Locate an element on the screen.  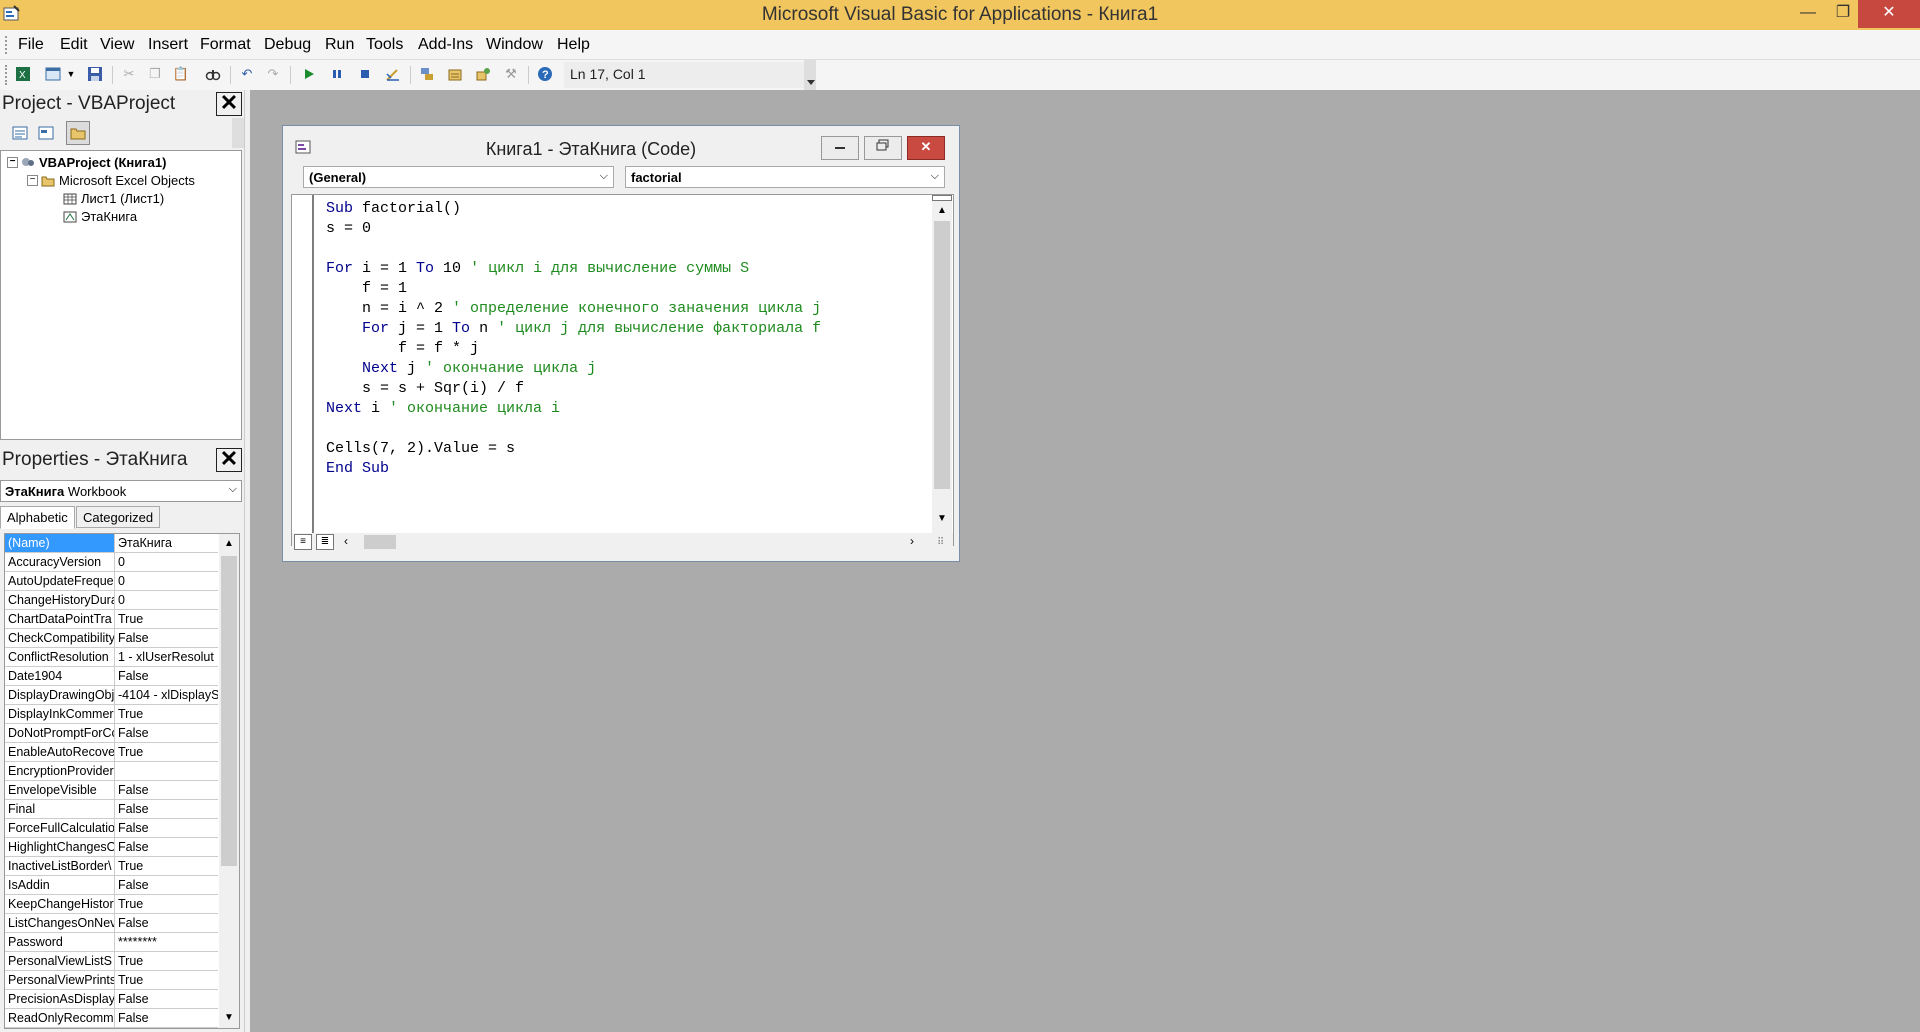
property-row: IsAddin False is located at coordinates (111, 885).